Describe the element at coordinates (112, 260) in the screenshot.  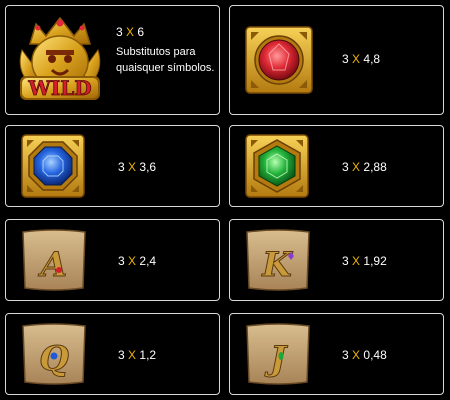
I see `paytable-card-letter-a: A 3 X 2,4` at that location.